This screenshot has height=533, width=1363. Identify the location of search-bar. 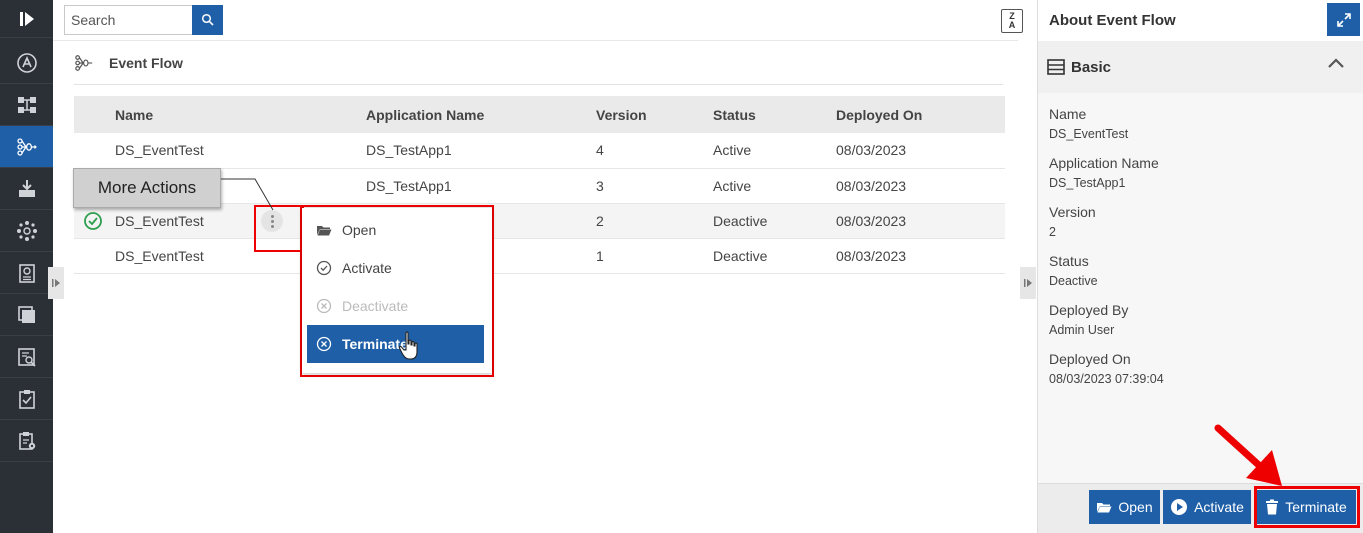
(143, 20).